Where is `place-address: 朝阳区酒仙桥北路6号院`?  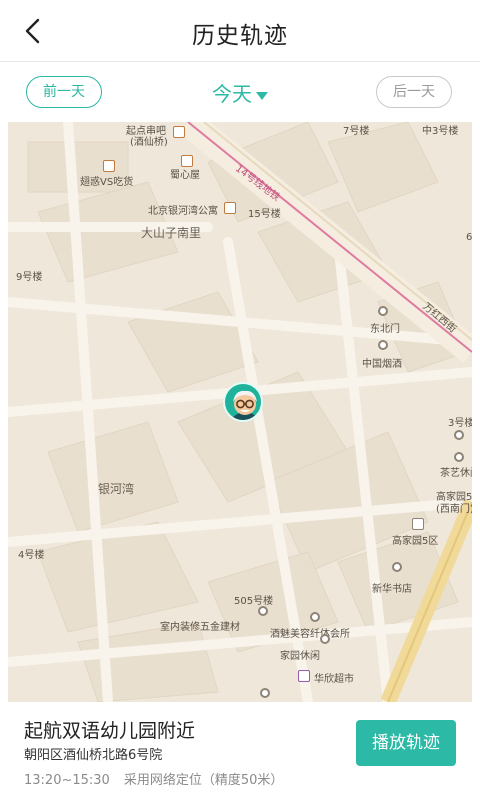 place-address: 朝阳区酒仙桥北路6号院 is located at coordinates (93, 755).